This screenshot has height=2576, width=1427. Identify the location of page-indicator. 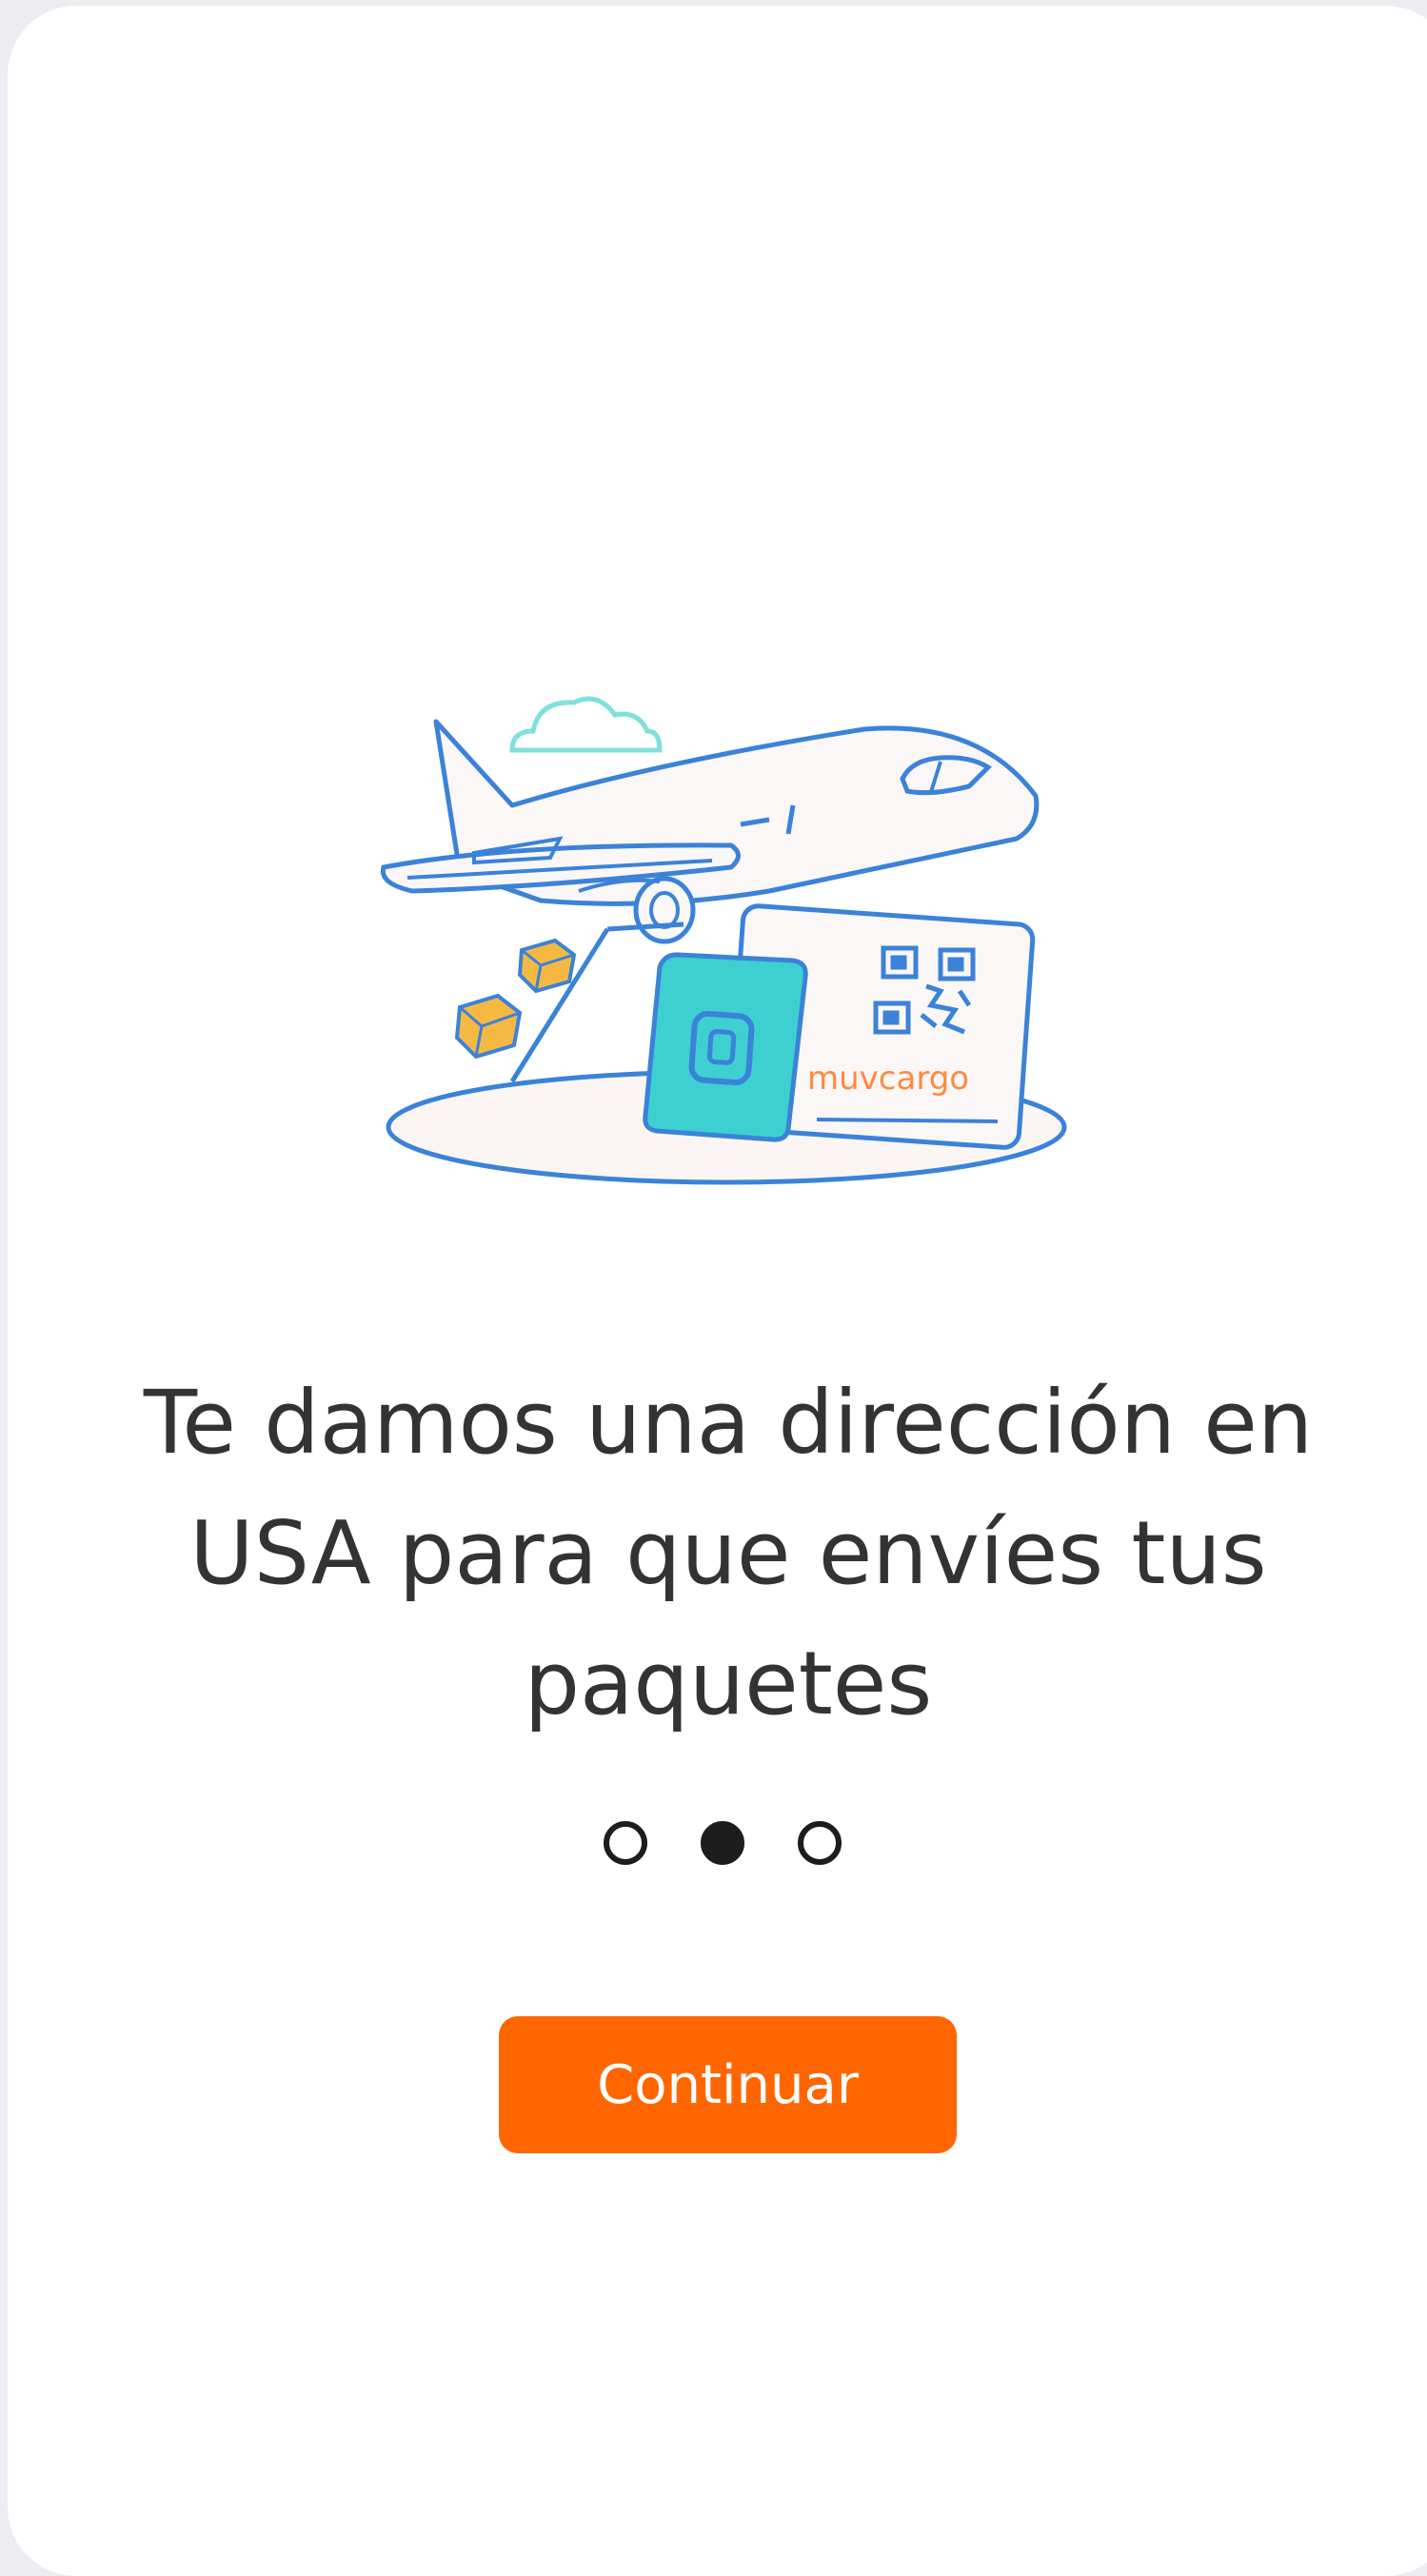
(728, 1847).